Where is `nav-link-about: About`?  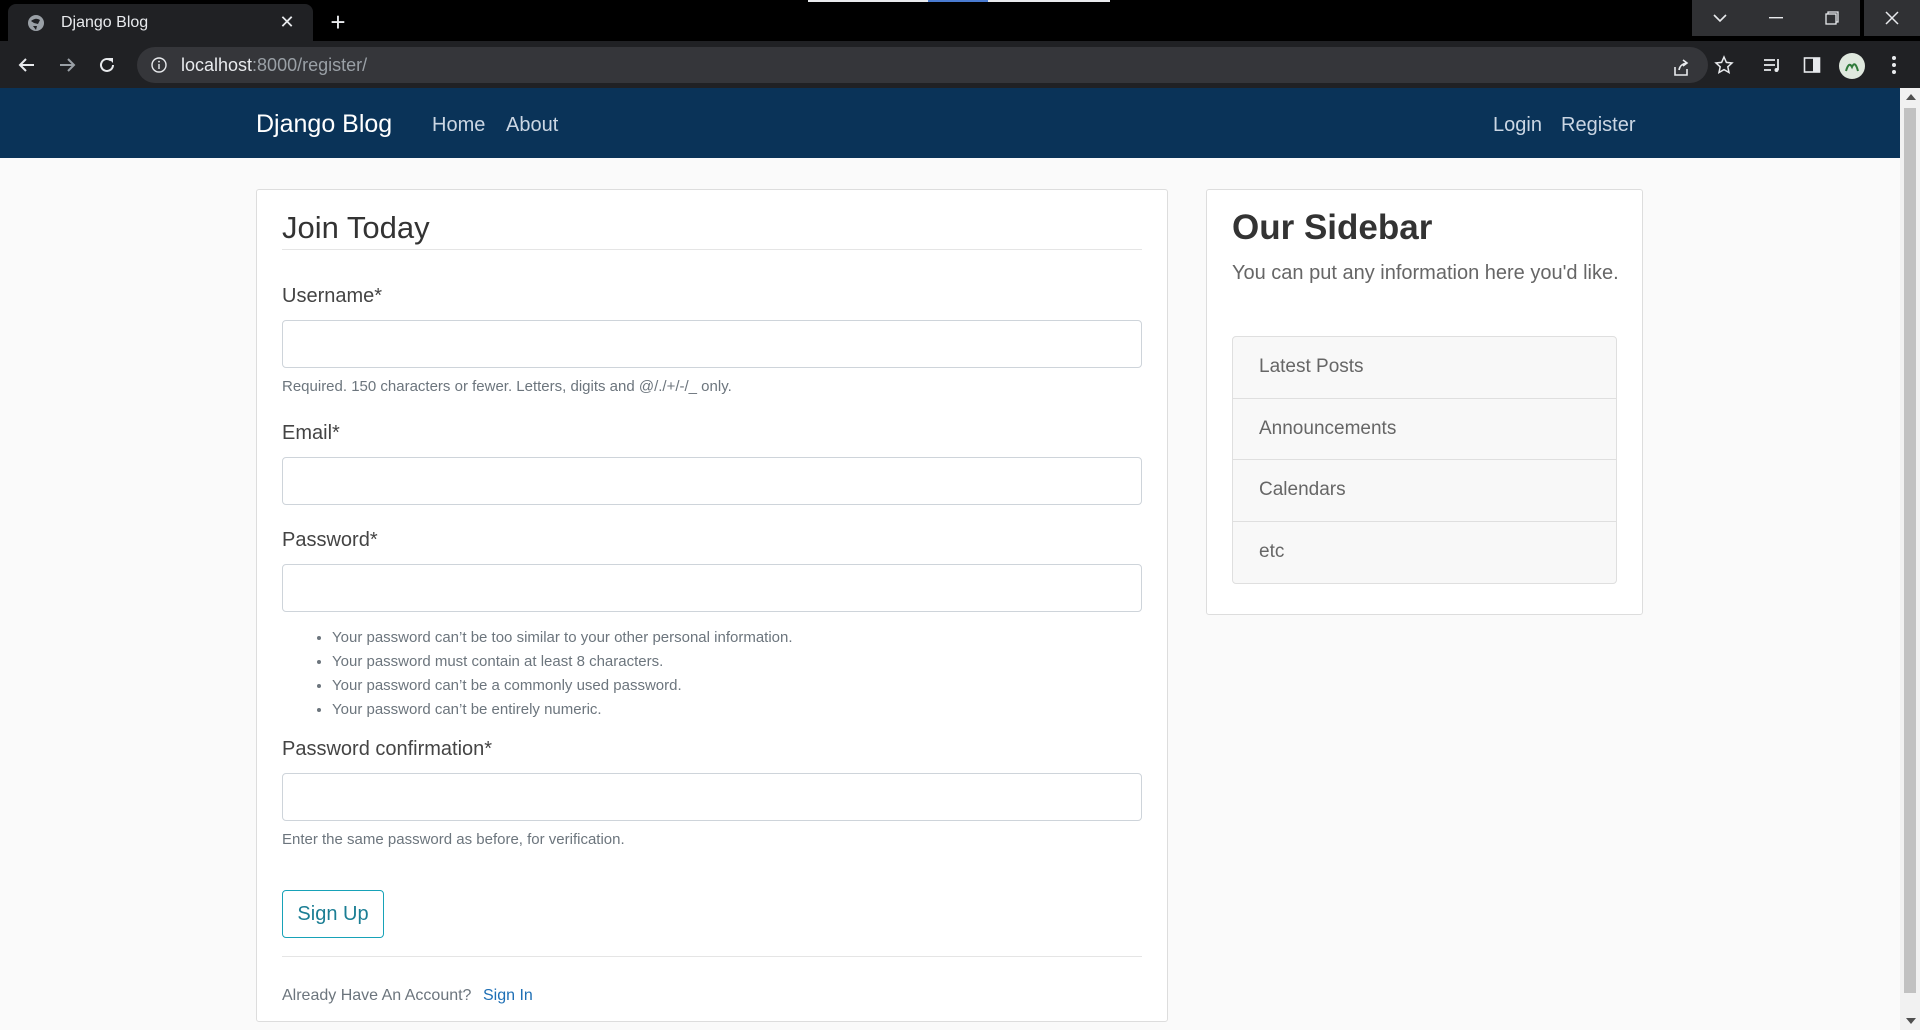
nav-link-about: About is located at coordinates (532, 125).